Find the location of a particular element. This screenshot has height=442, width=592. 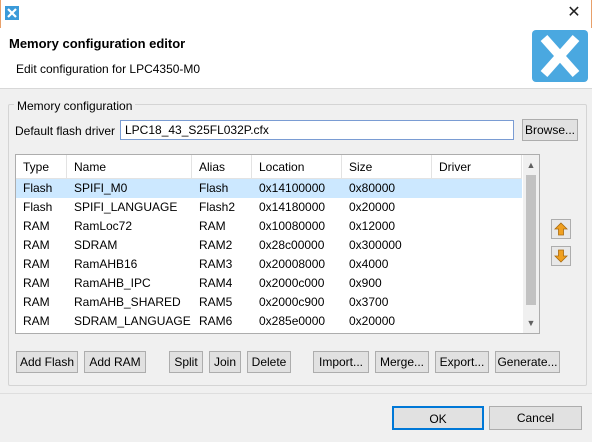

column-header-location: Location is located at coordinates (297, 167).